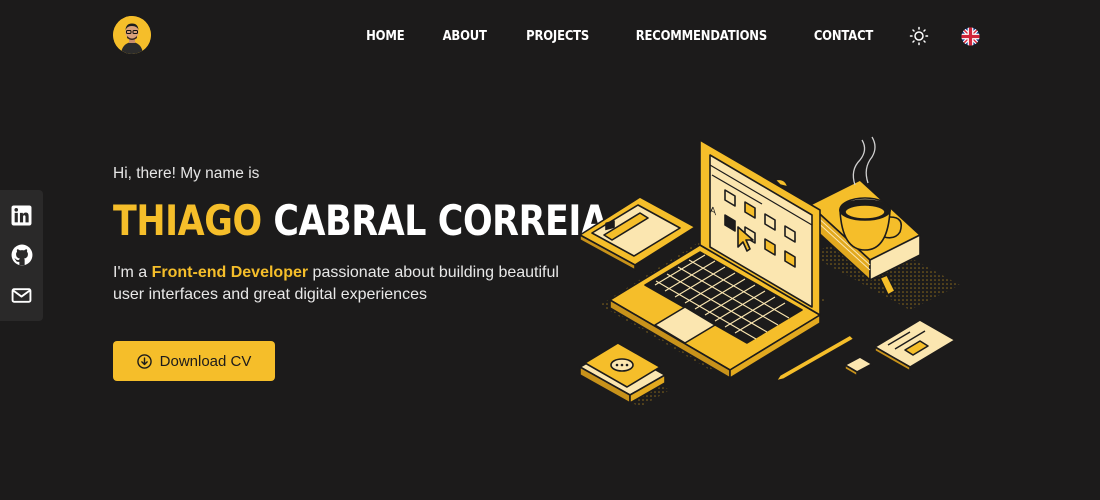 This screenshot has height=500, width=1100. I want to click on social-sidebar, so click(21, 255).